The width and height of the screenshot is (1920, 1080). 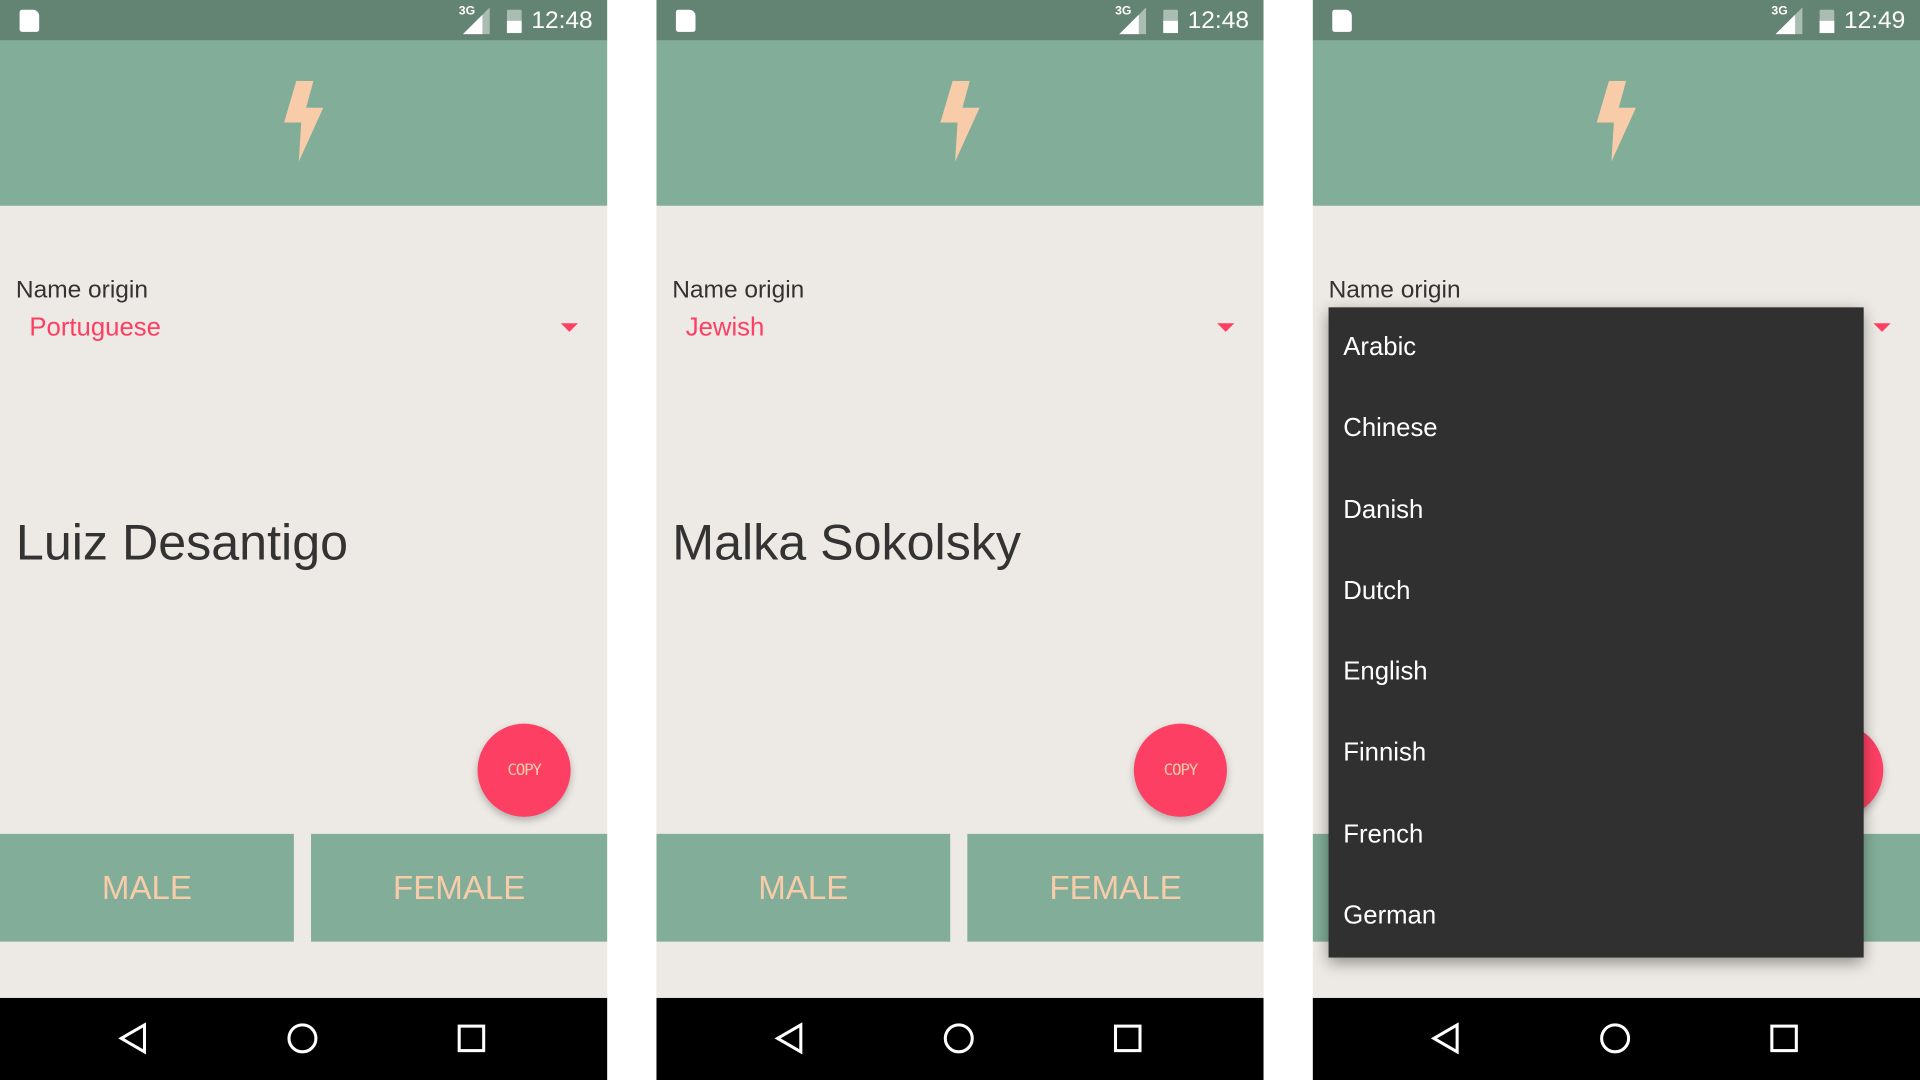 What do you see at coordinates (1596, 591) in the screenshot?
I see `dropdown-option: Dutch` at bounding box center [1596, 591].